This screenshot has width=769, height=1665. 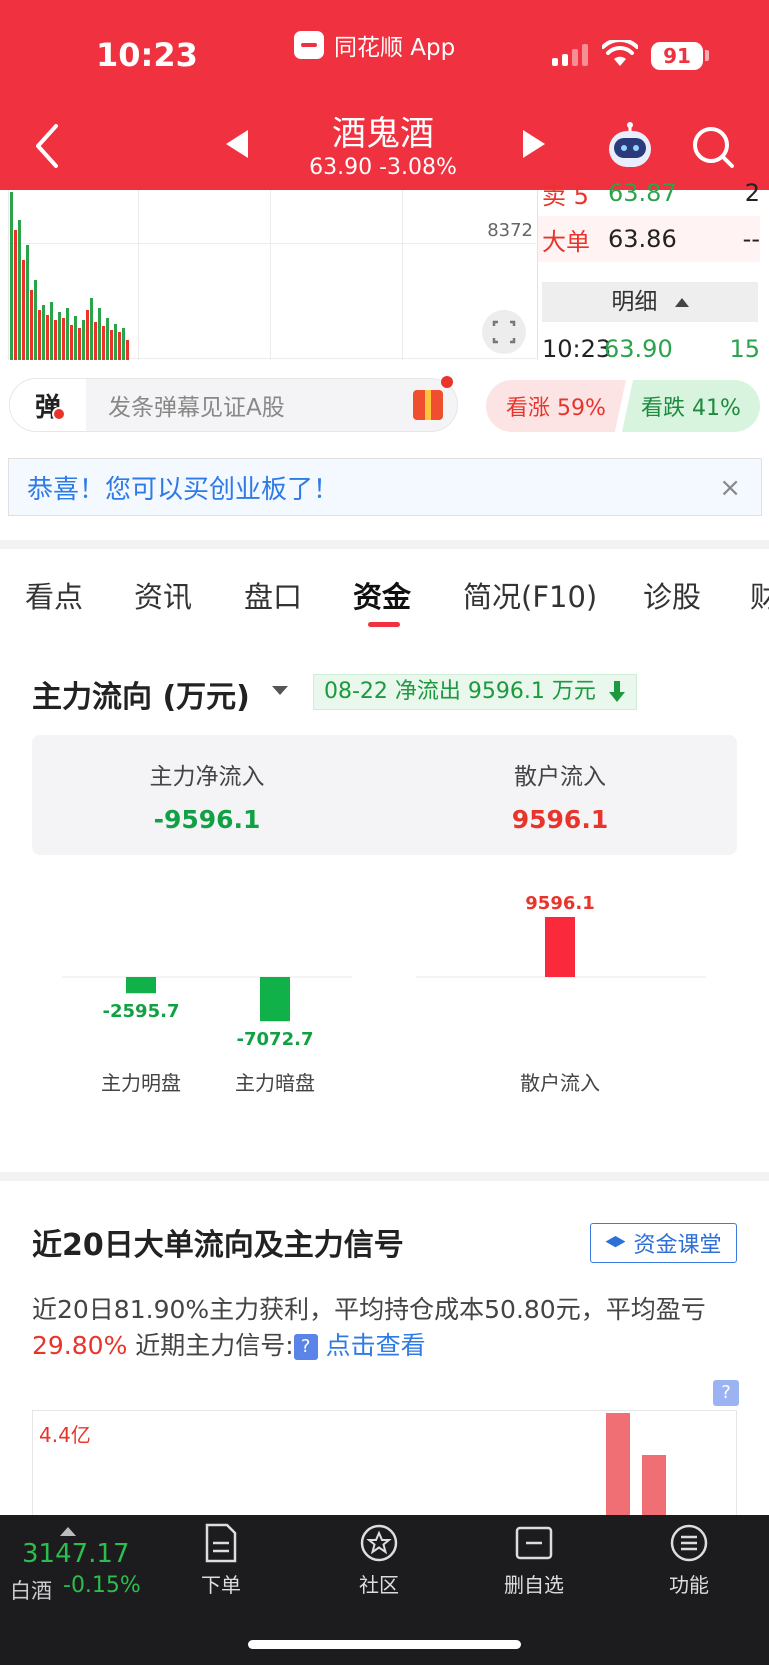 I want to click on tab-news: 资讯, so click(x=163, y=595).